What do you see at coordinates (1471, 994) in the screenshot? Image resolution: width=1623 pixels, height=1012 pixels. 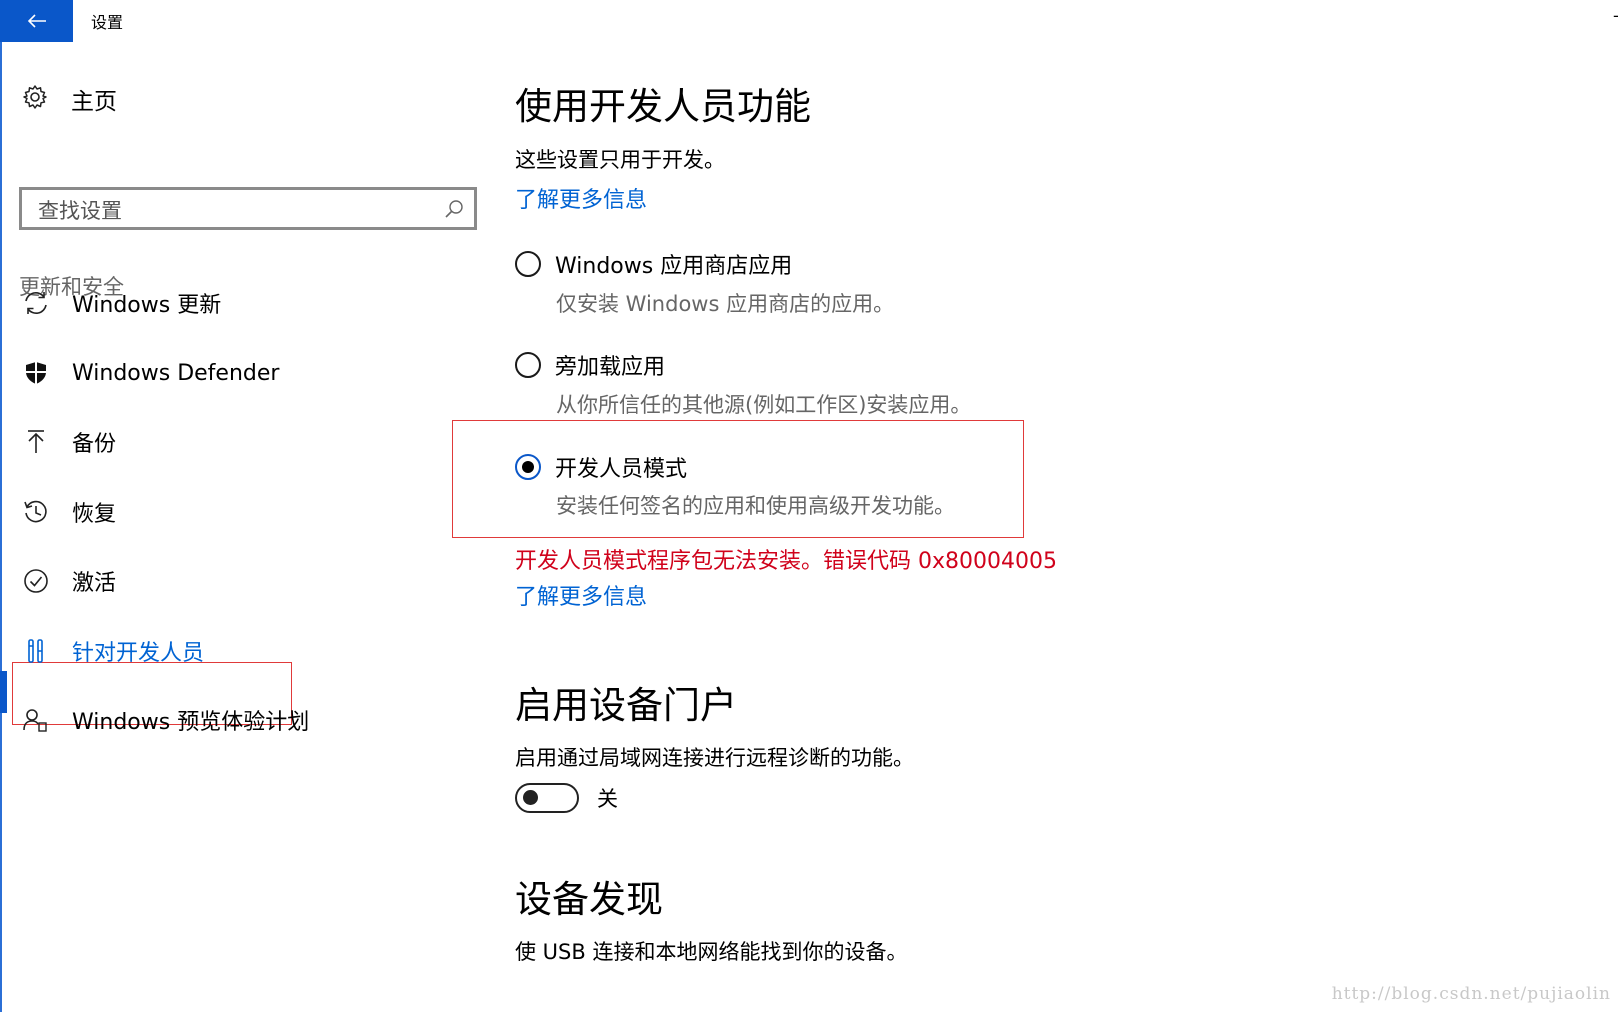 I see `watermark: http://blog.csdn.net/pujiaolin` at bounding box center [1471, 994].